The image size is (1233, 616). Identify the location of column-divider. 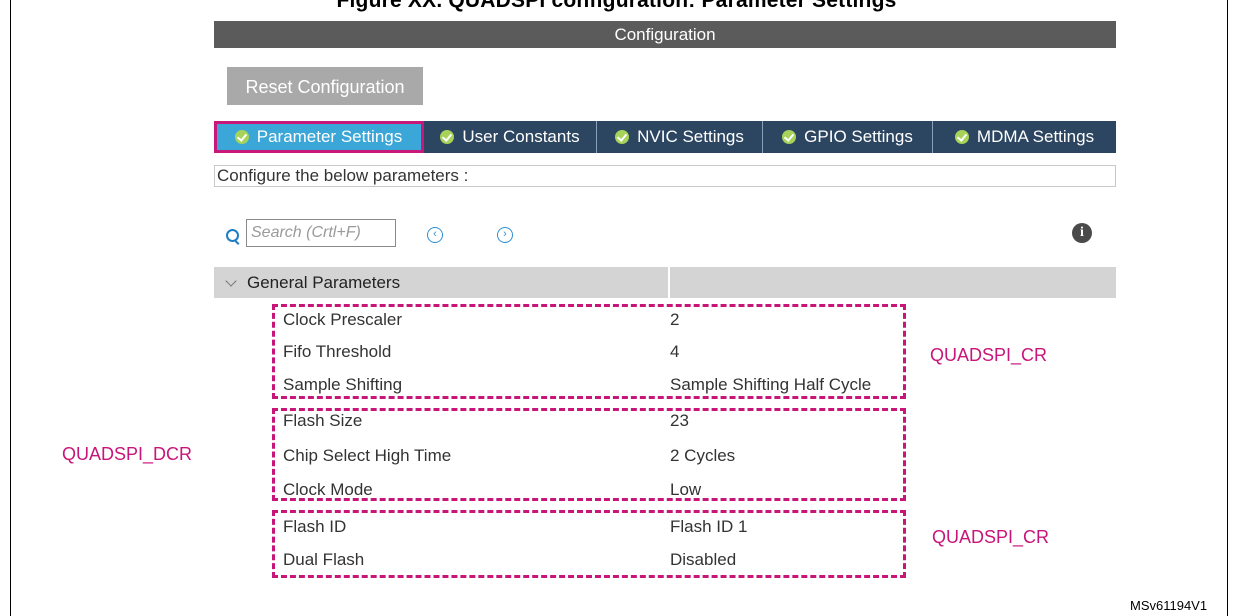
(669, 282).